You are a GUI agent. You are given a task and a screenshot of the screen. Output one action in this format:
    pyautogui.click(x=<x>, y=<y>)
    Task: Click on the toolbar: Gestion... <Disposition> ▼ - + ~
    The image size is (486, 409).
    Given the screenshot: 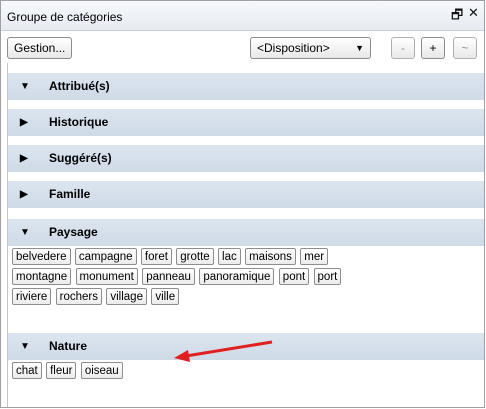 What is the action you would take?
    pyautogui.click(x=242, y=47)
    